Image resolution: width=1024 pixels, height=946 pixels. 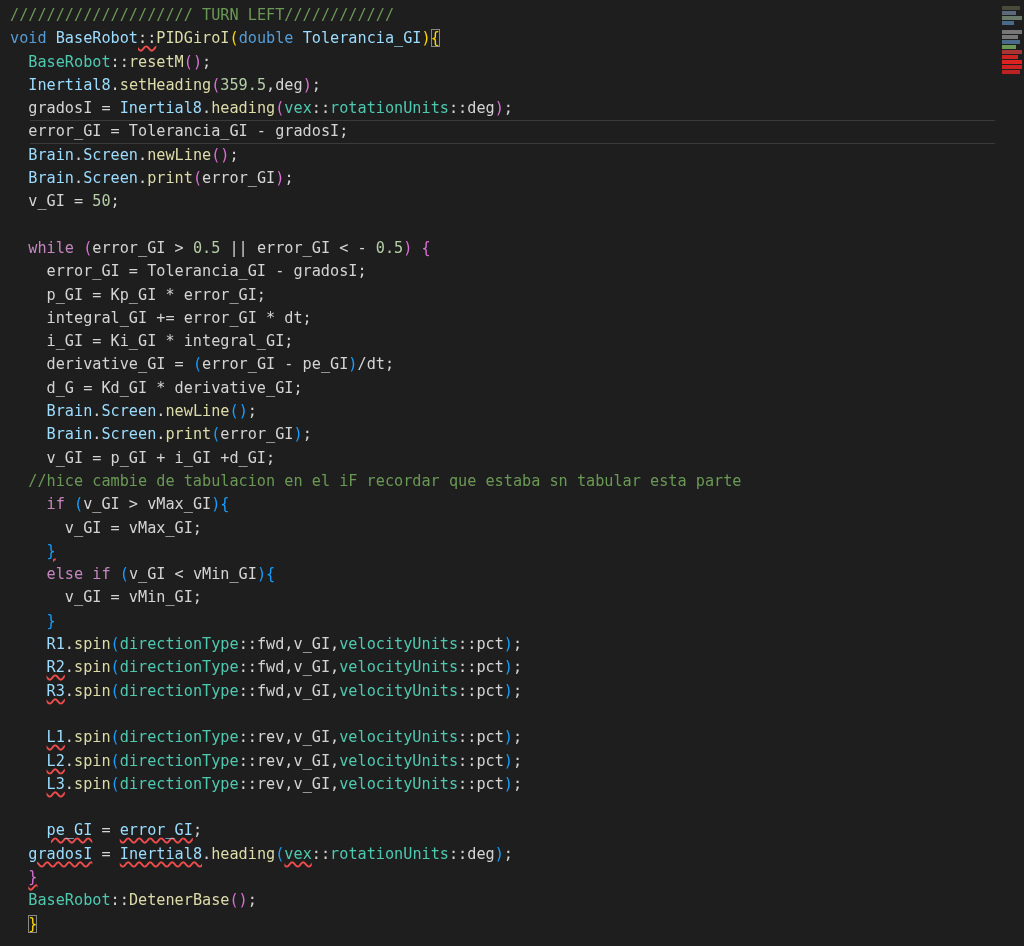 I want to click on code-line: if (v_GI > vMax_GI){, so click(x=138, y=504).